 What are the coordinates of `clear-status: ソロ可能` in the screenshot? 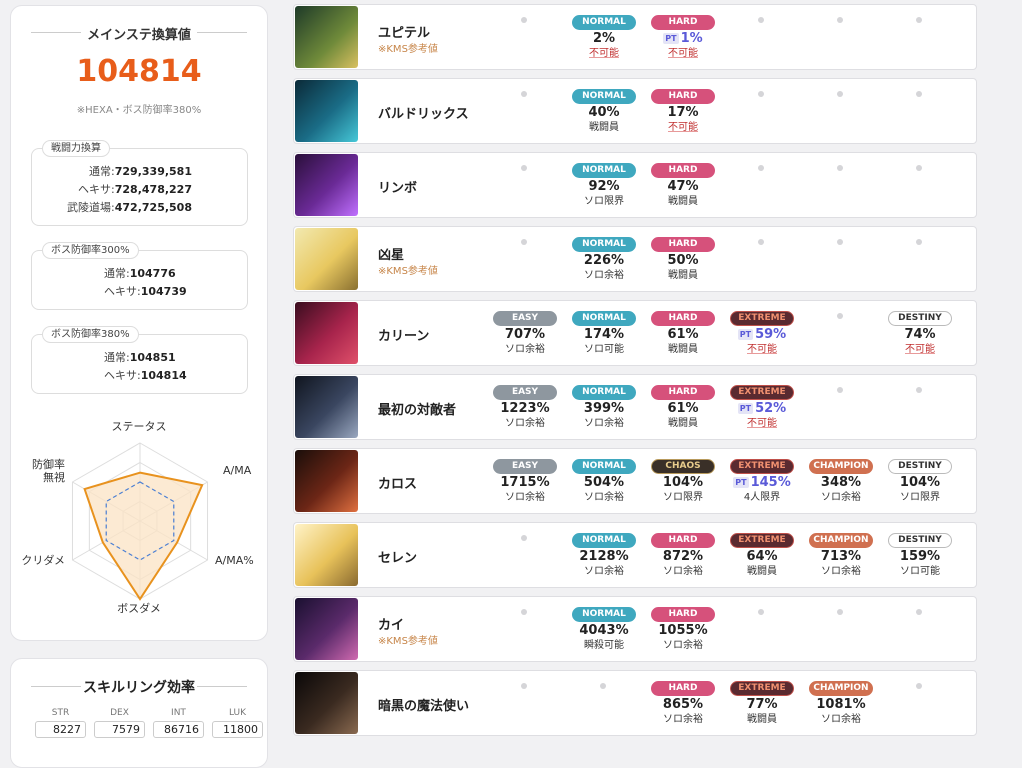 It's located at (604, 349).